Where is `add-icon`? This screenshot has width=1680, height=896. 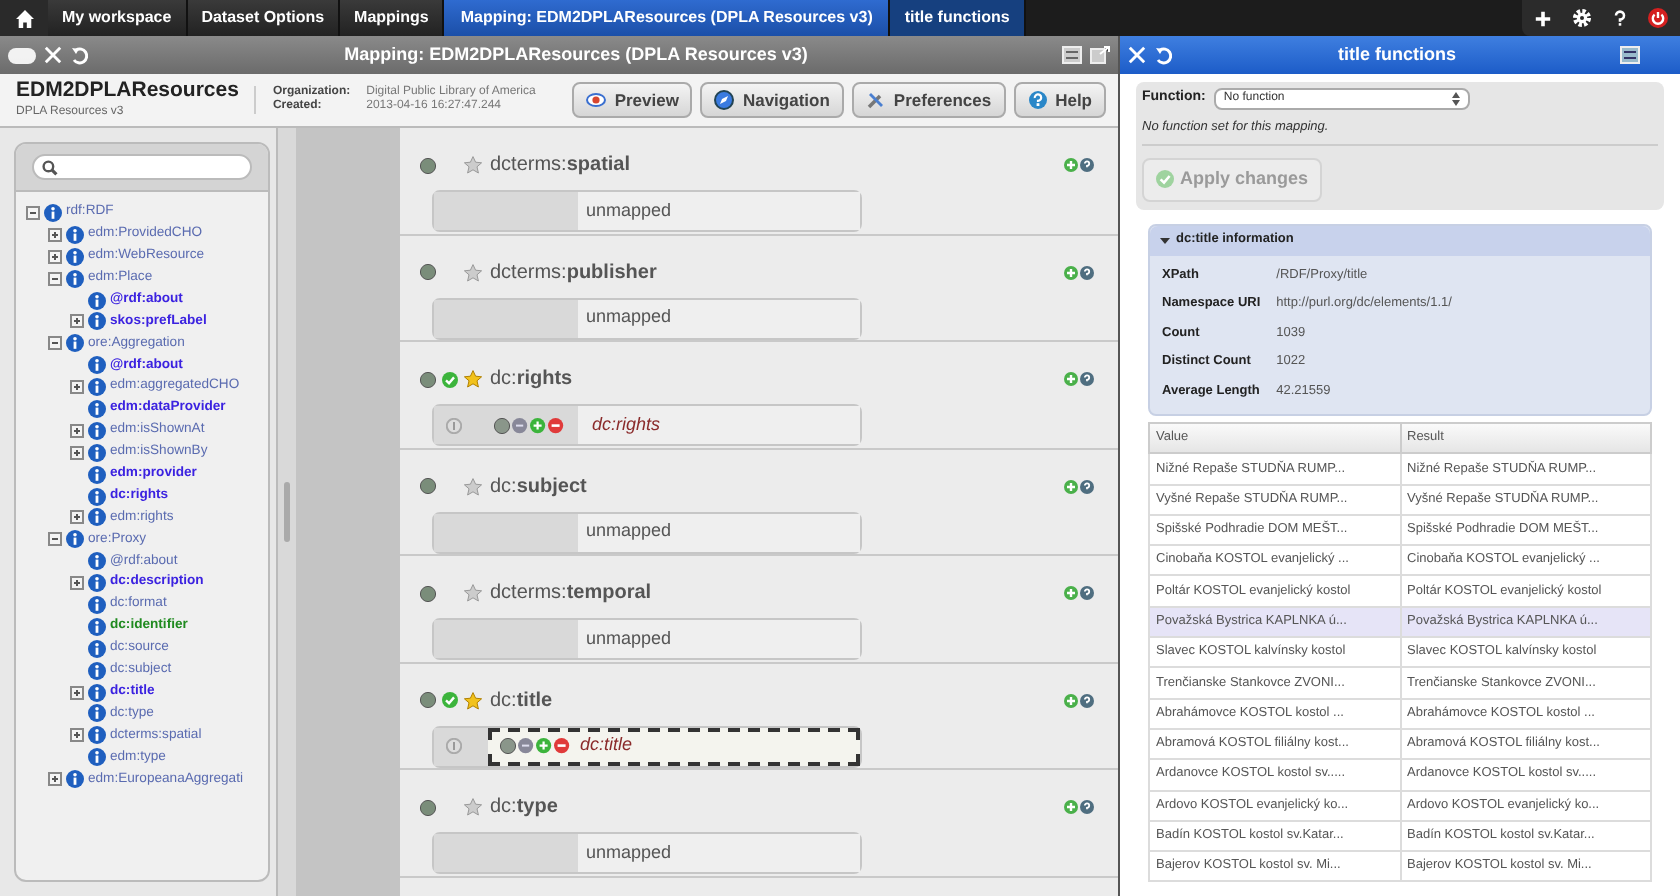
add-icon is located at coordinates (1543, 18).